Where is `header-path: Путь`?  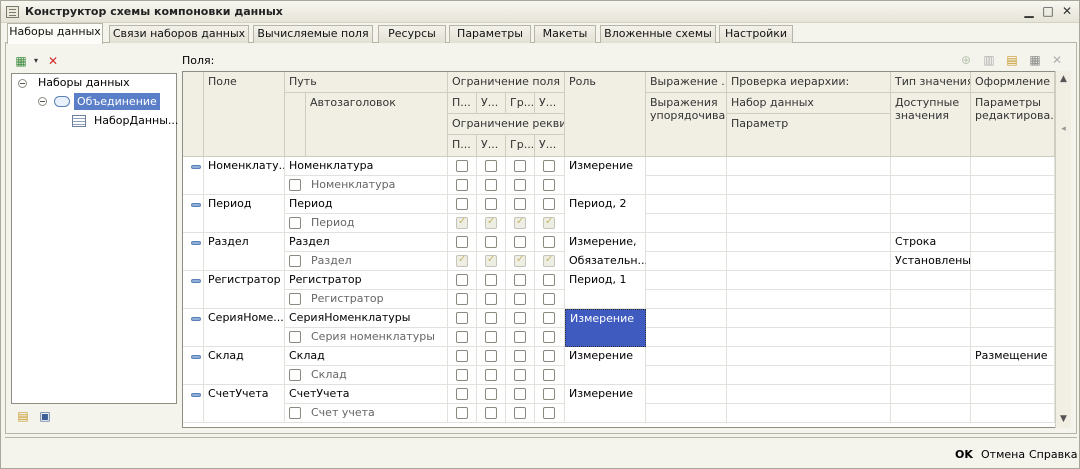
header-path: Путь is located at coordinates (366, 82).